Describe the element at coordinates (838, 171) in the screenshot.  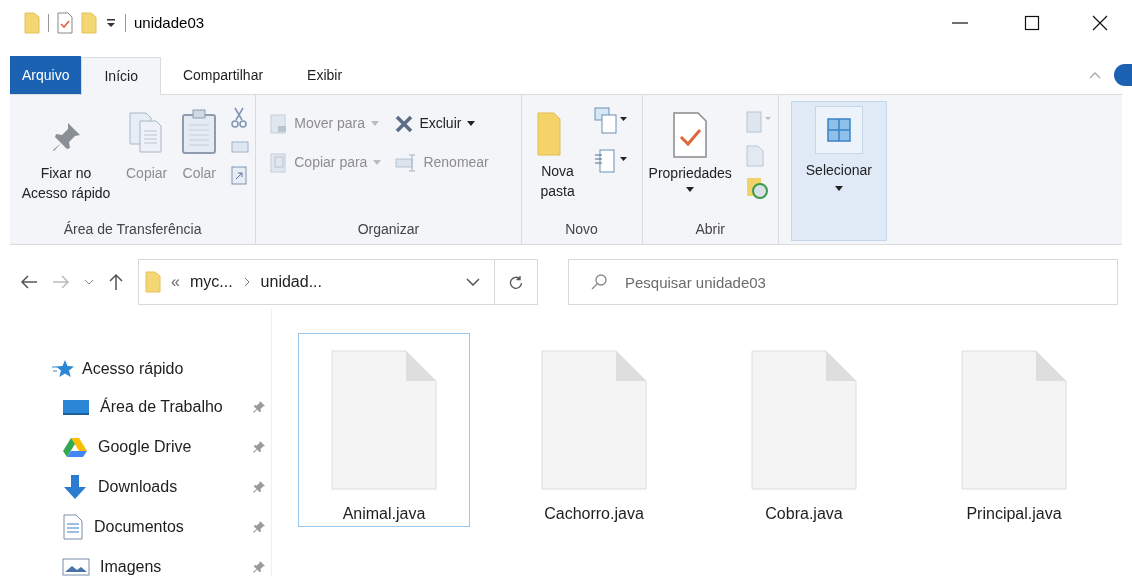
I see `ribbon-button: Selecionar` at that location.